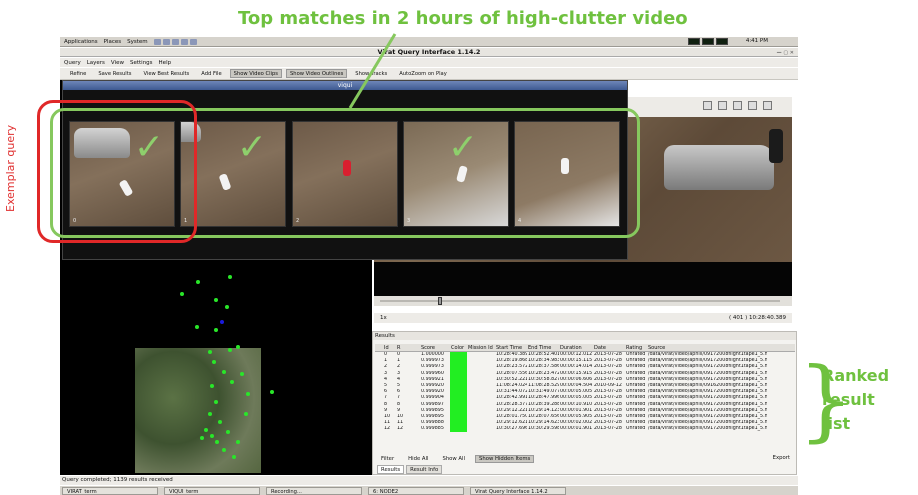  What do you see at coordinates (113, 42) in the screenshot?
I see `menu-places: Places` at bounding box center [113, 42].